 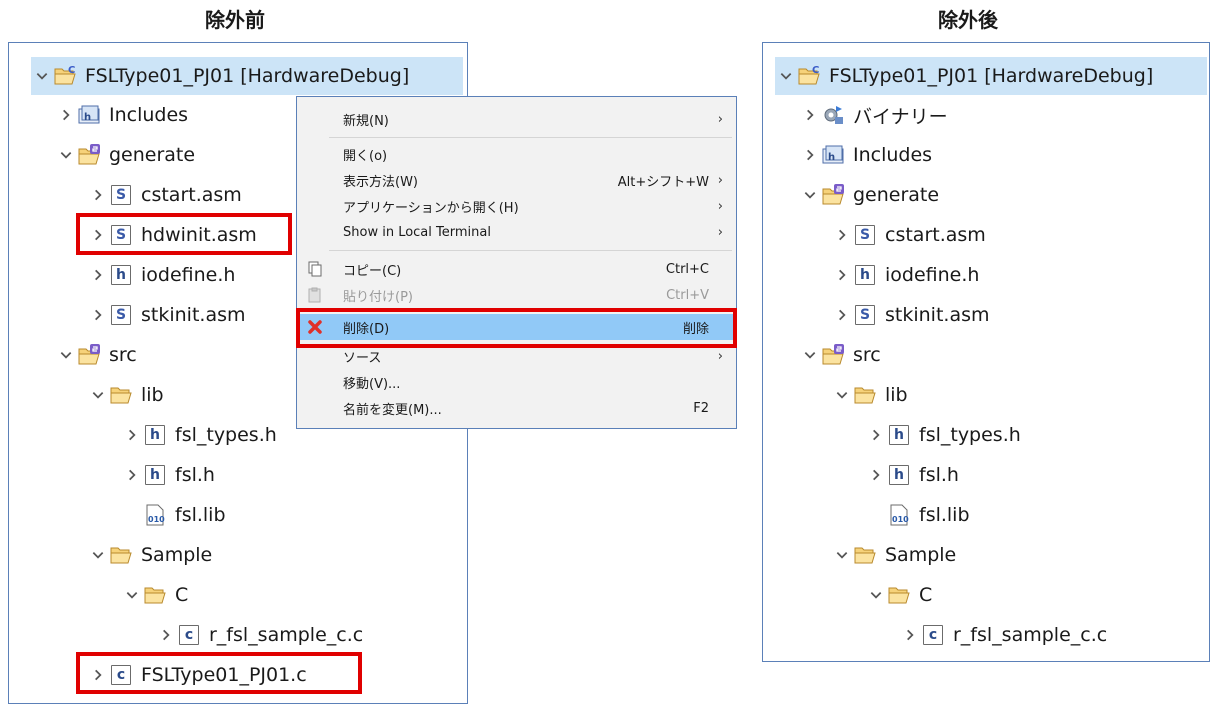 What do you see at coordinates (193, 315) in the screenshot?
I see `tree-item-label: stkinit.asm` at bounding box center [193, 315].